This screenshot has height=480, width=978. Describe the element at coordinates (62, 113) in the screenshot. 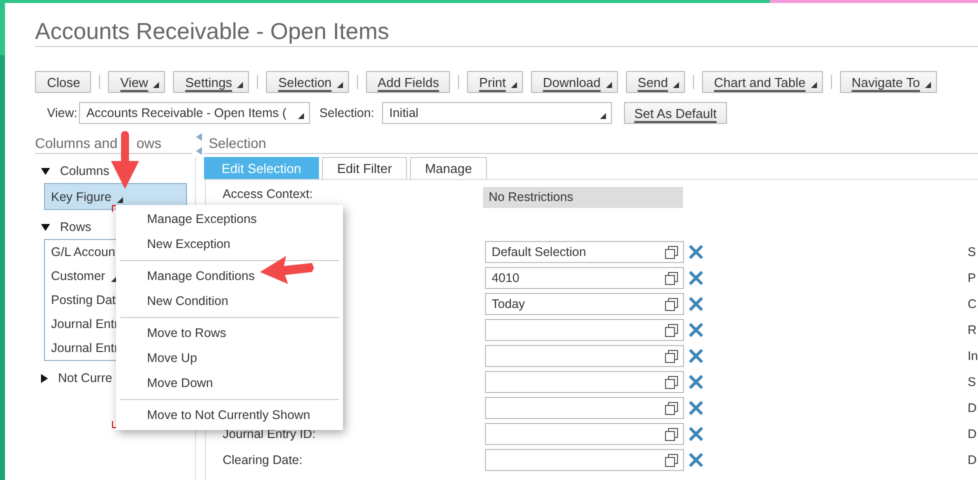

I see `view-label: View:` at that location.